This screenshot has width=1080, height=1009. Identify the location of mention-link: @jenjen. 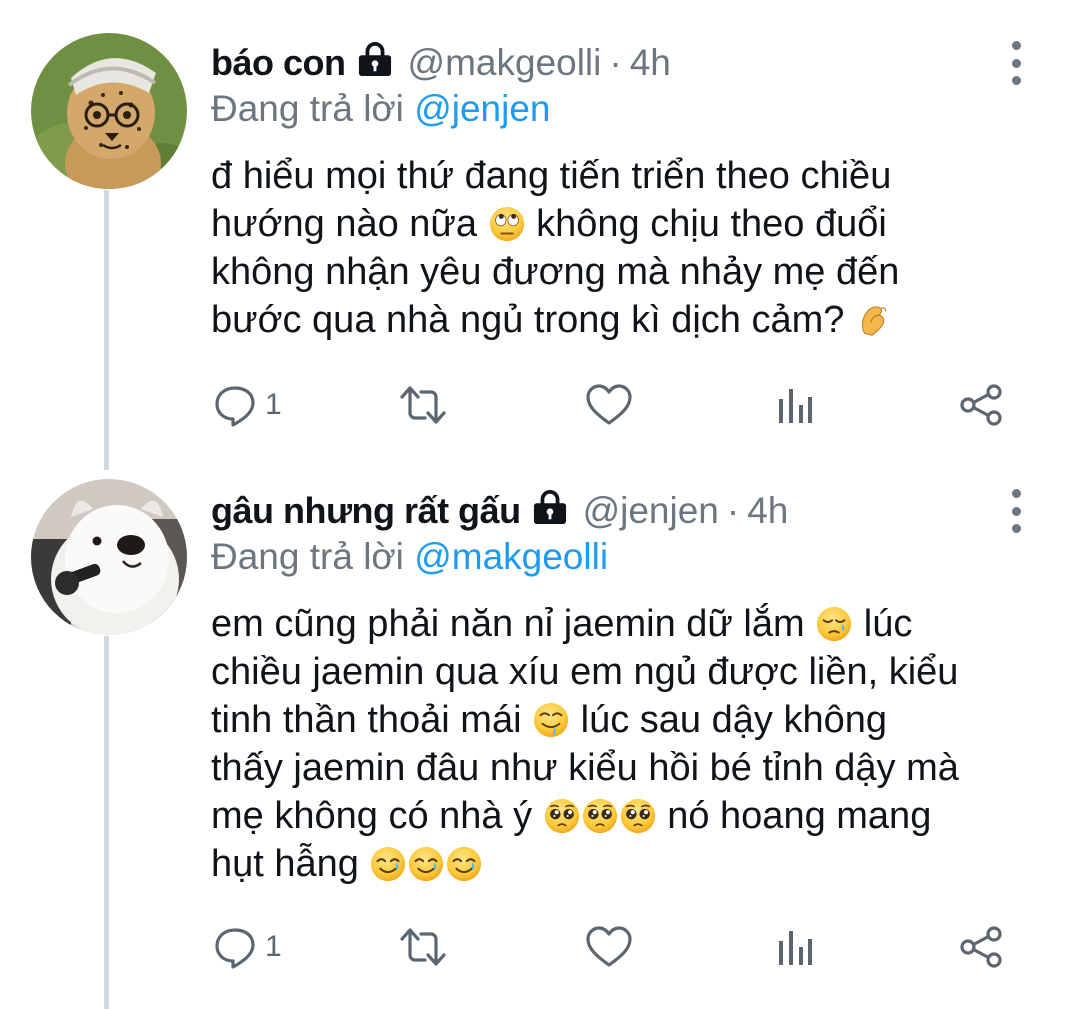
(482, 108).